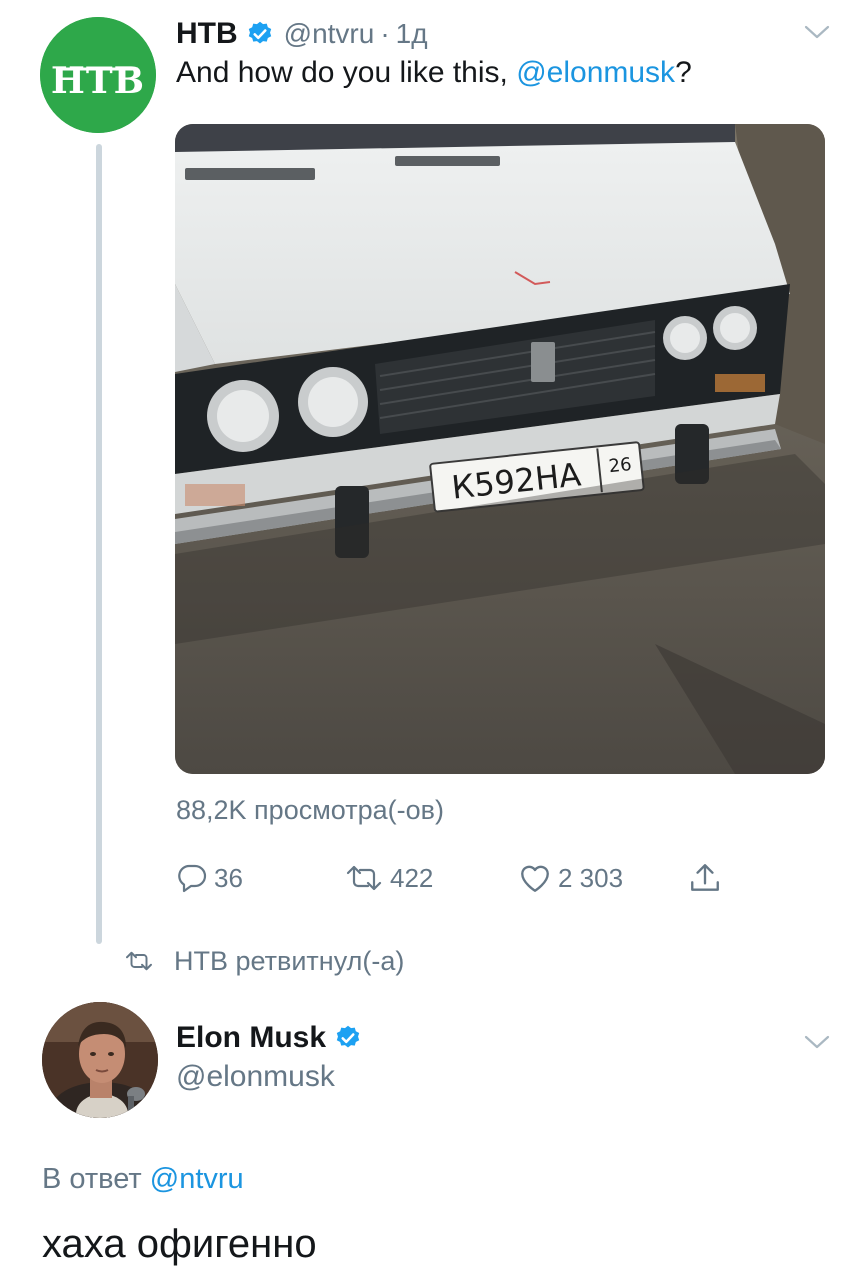 The height and width of the screenshot is (1280, 868). I want to click on like-count: 2 303, so click(591, 877).